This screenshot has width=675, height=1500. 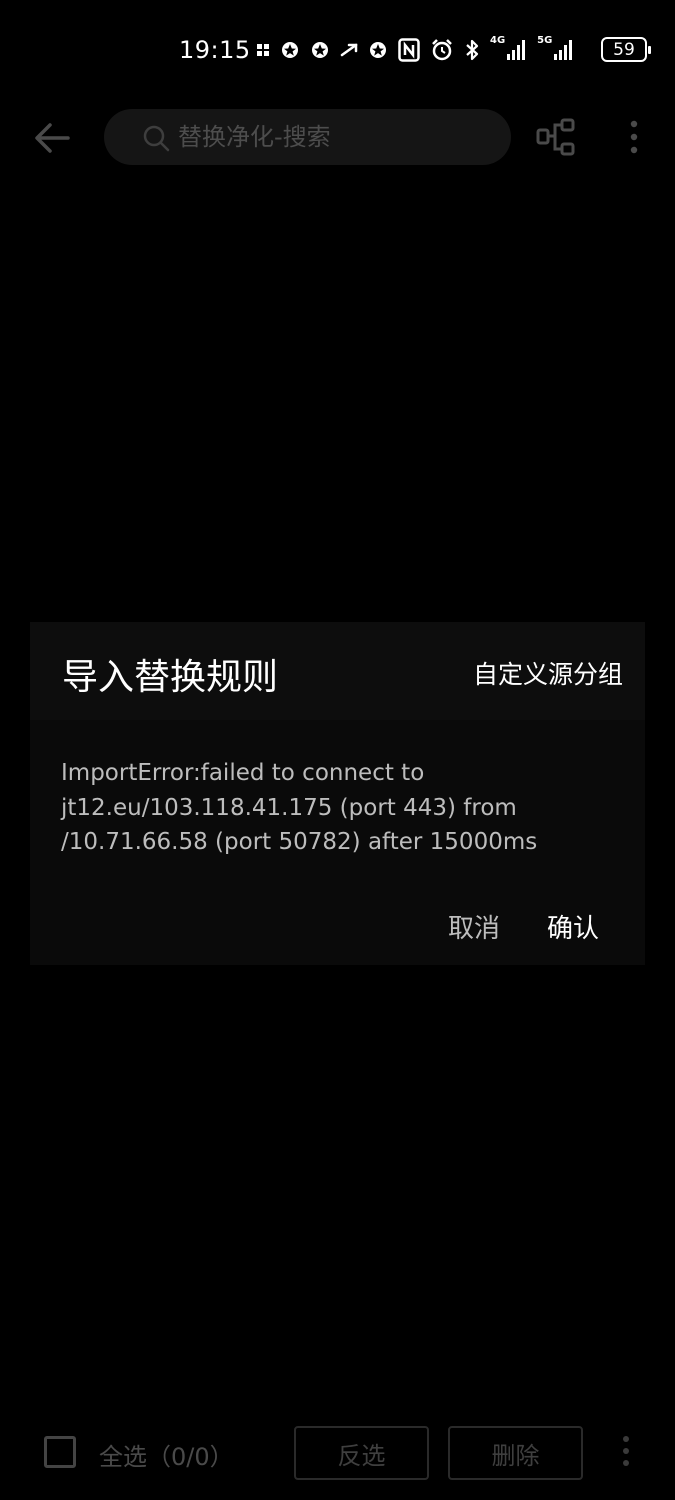 I want to click on signal-4g-icon: 4G, so click(x=508, y=50).